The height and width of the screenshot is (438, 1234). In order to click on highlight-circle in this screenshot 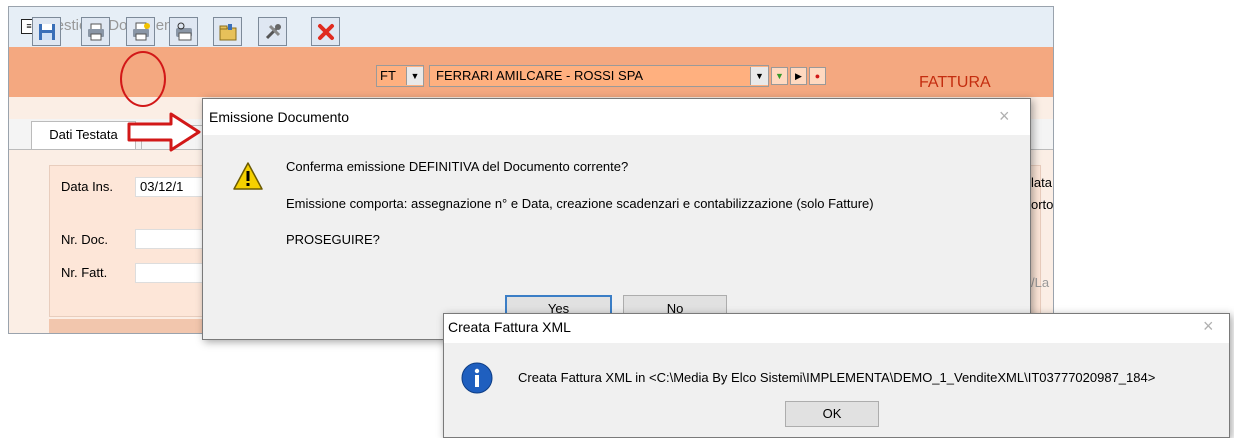, I will do `click(143, 79)`.